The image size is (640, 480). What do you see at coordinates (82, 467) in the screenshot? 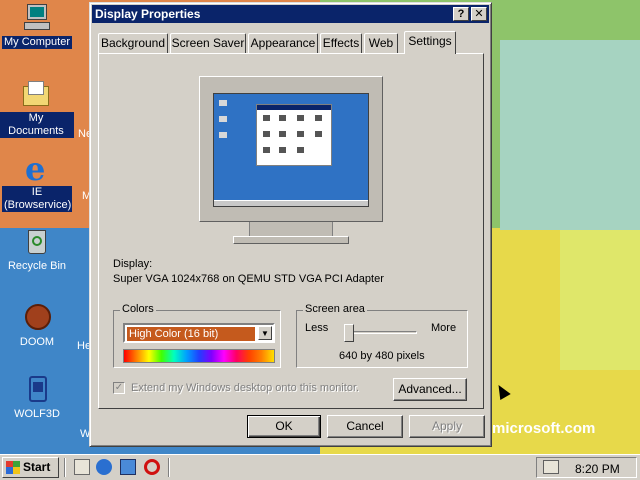
I see `show-desktop-icon` at bounding box center [82, 467].